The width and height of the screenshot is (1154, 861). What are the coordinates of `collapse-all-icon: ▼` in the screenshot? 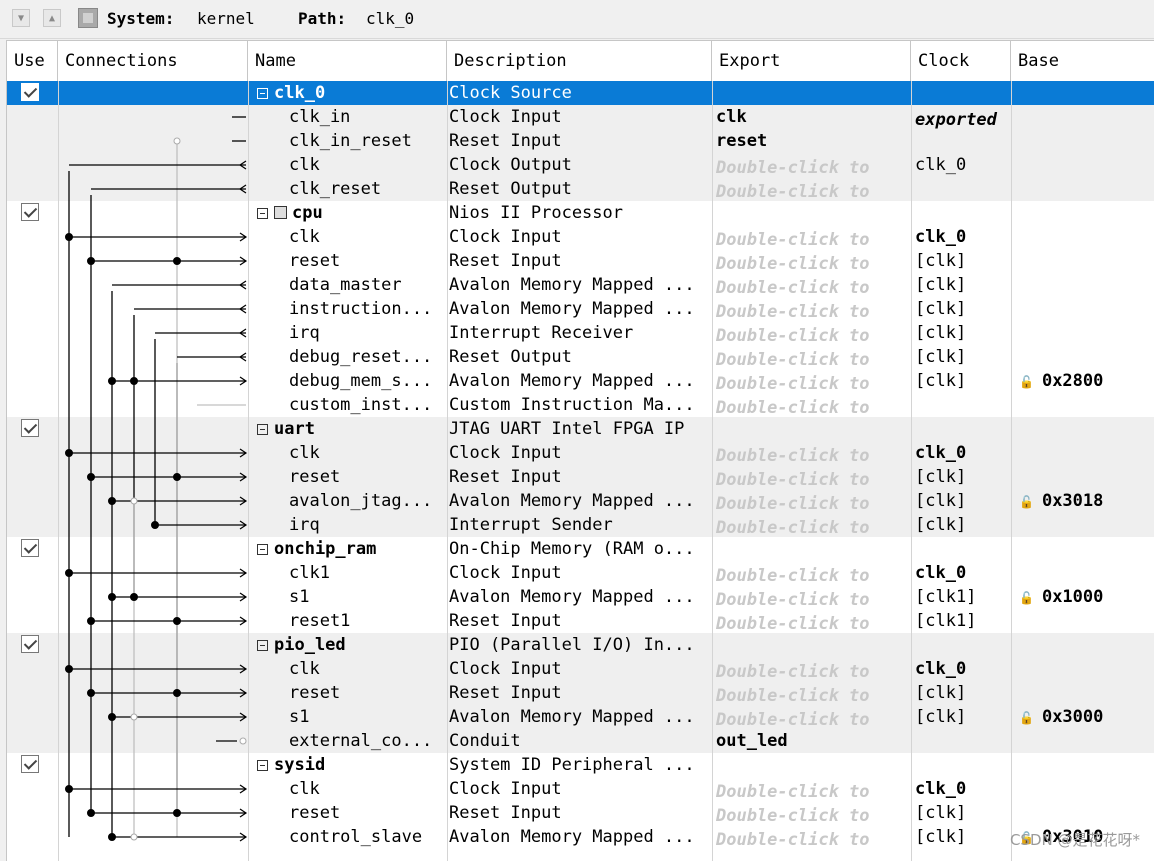 It's located at (21, 18).